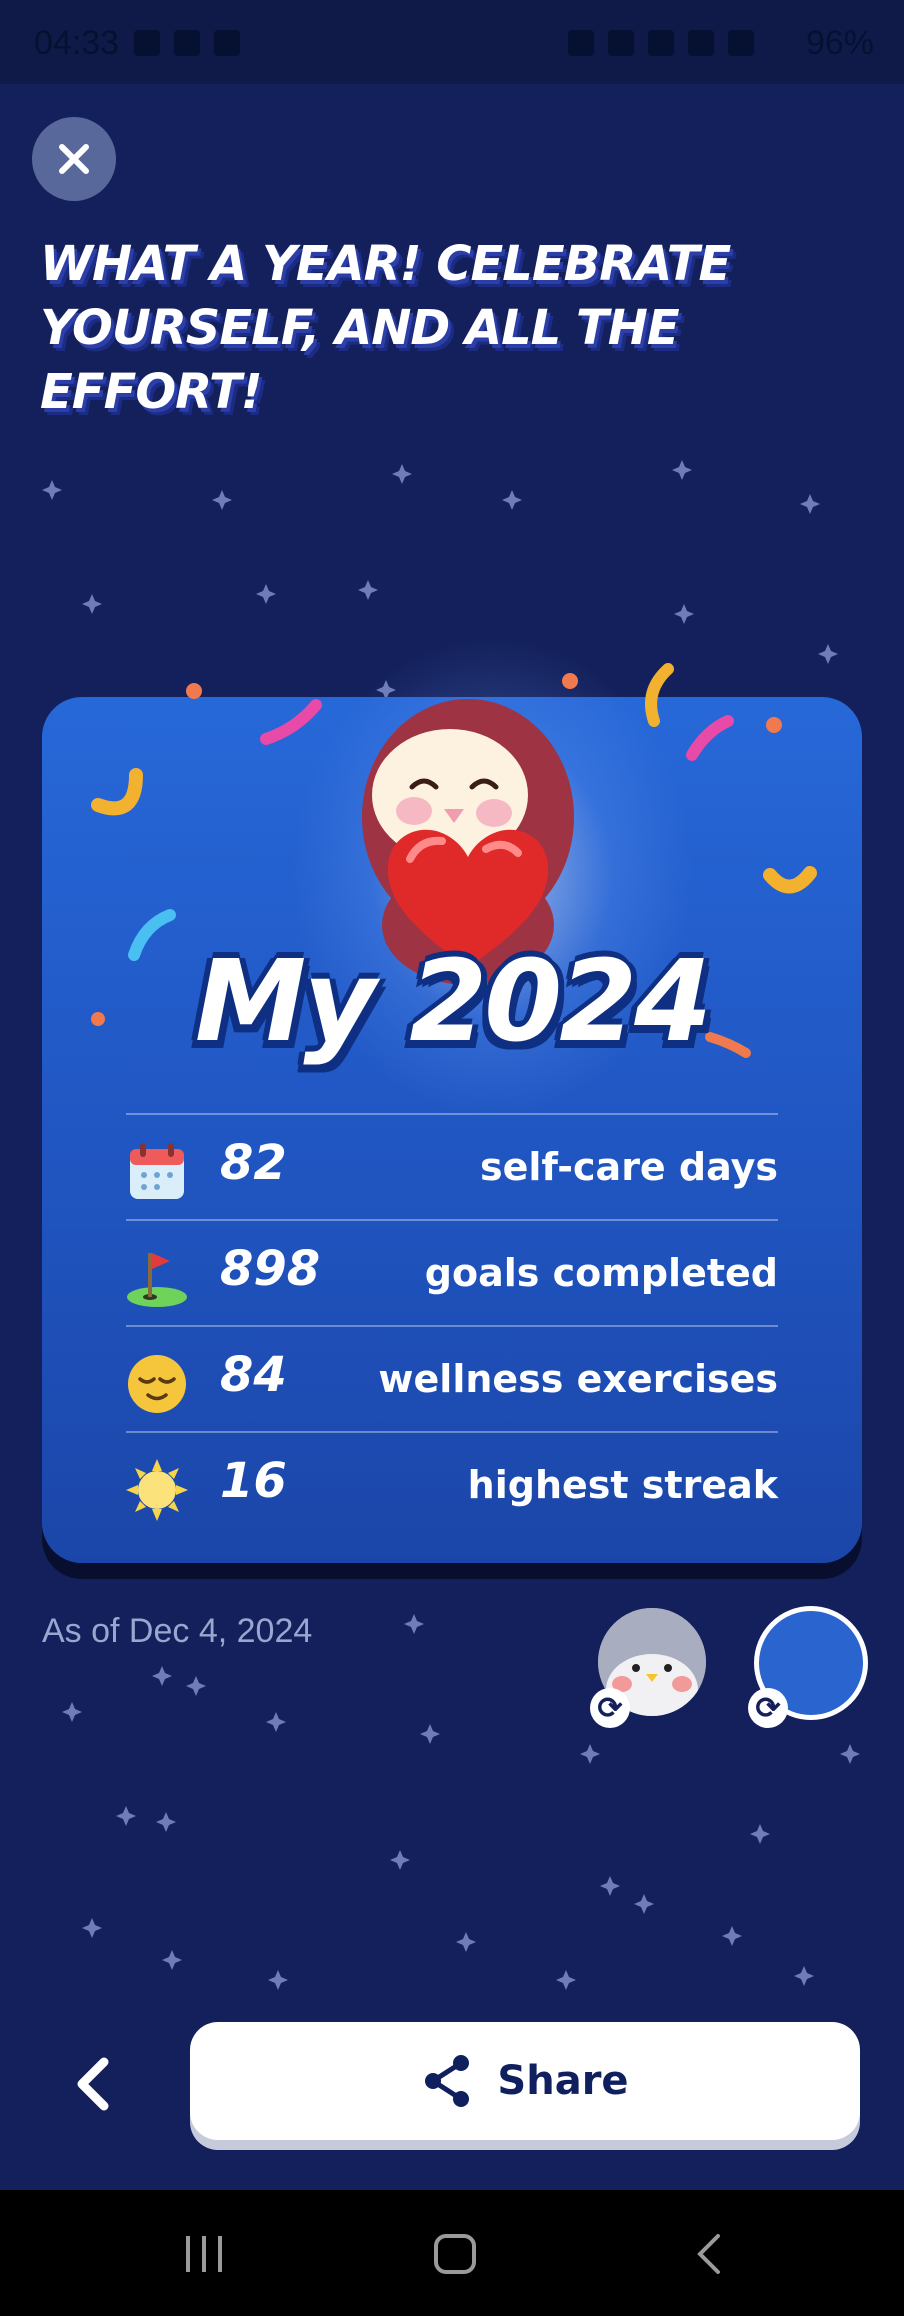 The height and width of the screenshot is (2316, 904). I want to click on stat-row-goals-completed: 898 goals completed, so click(452, 1272).